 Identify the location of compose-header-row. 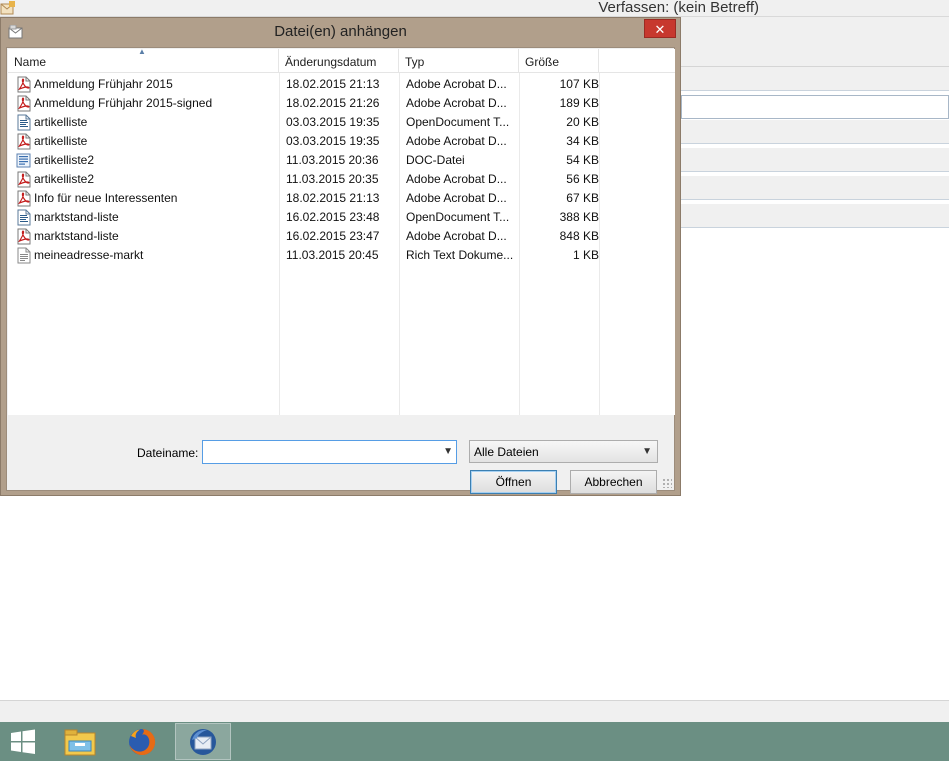
(815, 79).